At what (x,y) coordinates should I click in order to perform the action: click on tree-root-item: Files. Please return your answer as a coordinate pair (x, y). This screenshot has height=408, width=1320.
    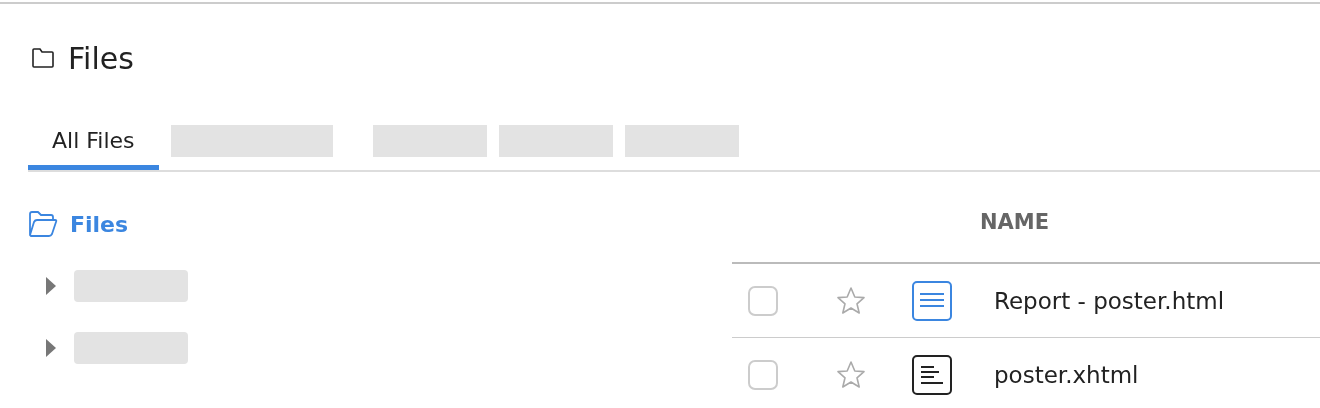
    Looking at the image, I should click on (380, 224).